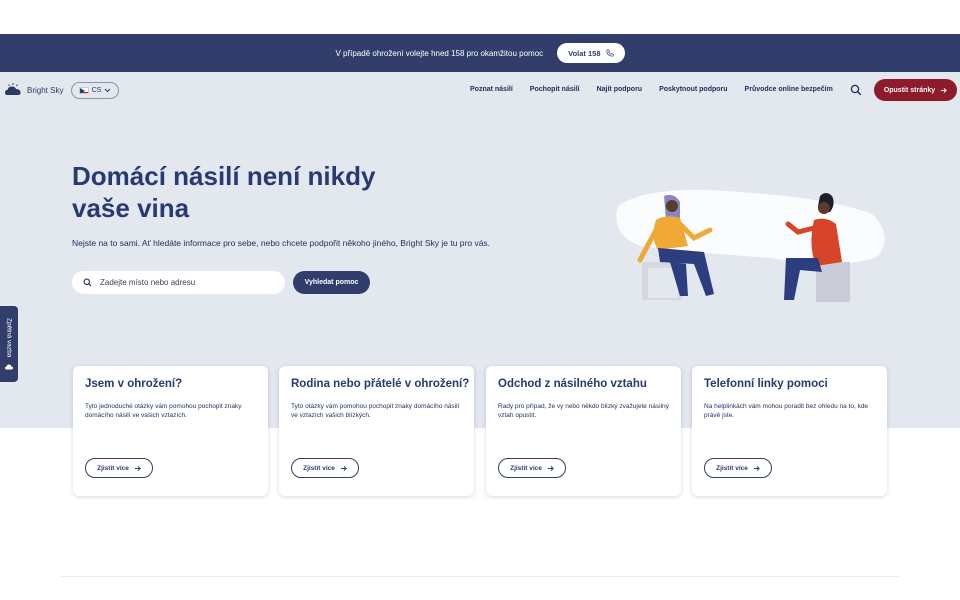  I want to click on nav-link-online-safety: Průvodce online bezpečím, so click(789, 89).